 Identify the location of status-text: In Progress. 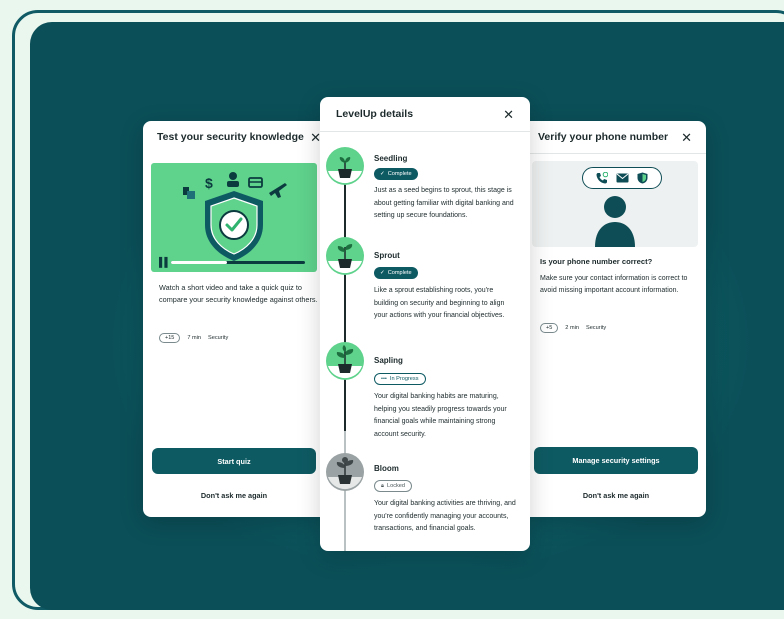
(404, 379).